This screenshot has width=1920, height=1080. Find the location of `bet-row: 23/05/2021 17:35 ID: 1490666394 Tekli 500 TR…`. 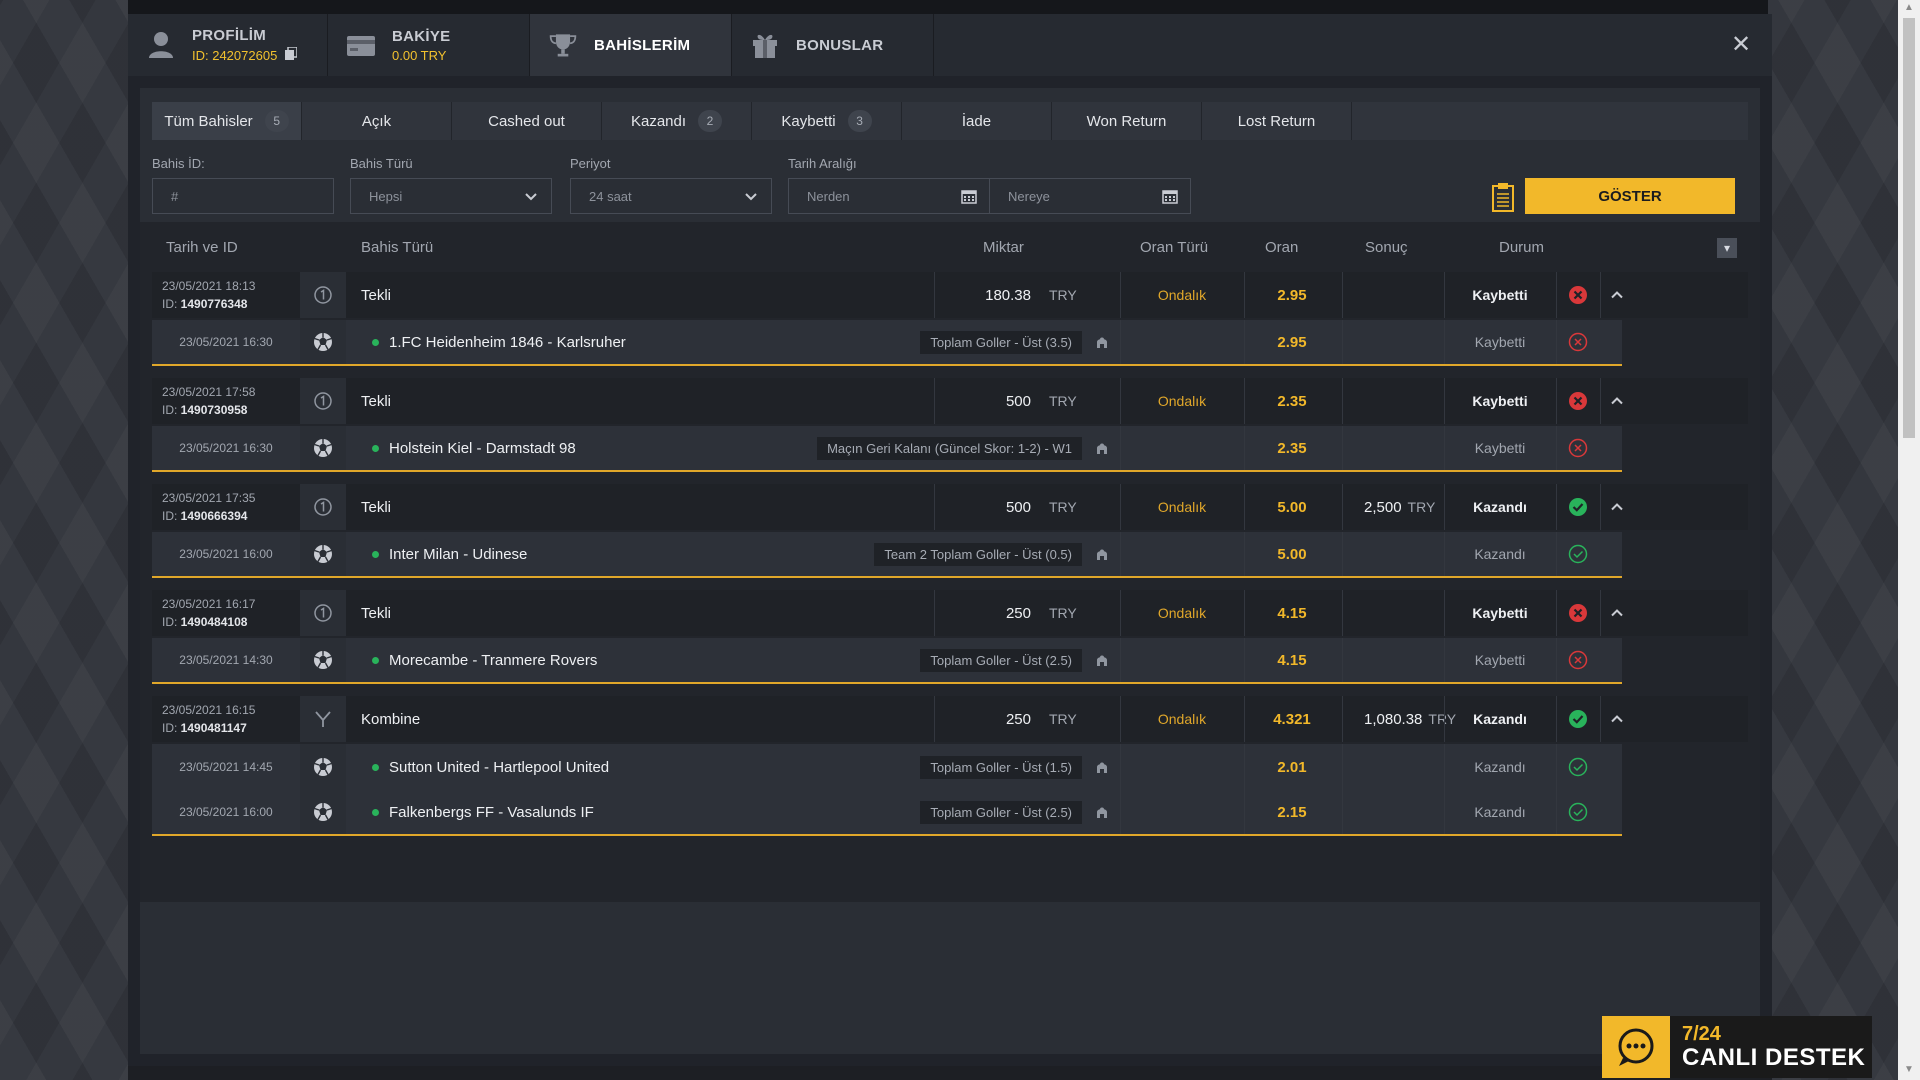

bet-row: 23/05/2021 17:35 ID: 1490666394 Tekli 500 TR… is located at coordinates (950, 507).